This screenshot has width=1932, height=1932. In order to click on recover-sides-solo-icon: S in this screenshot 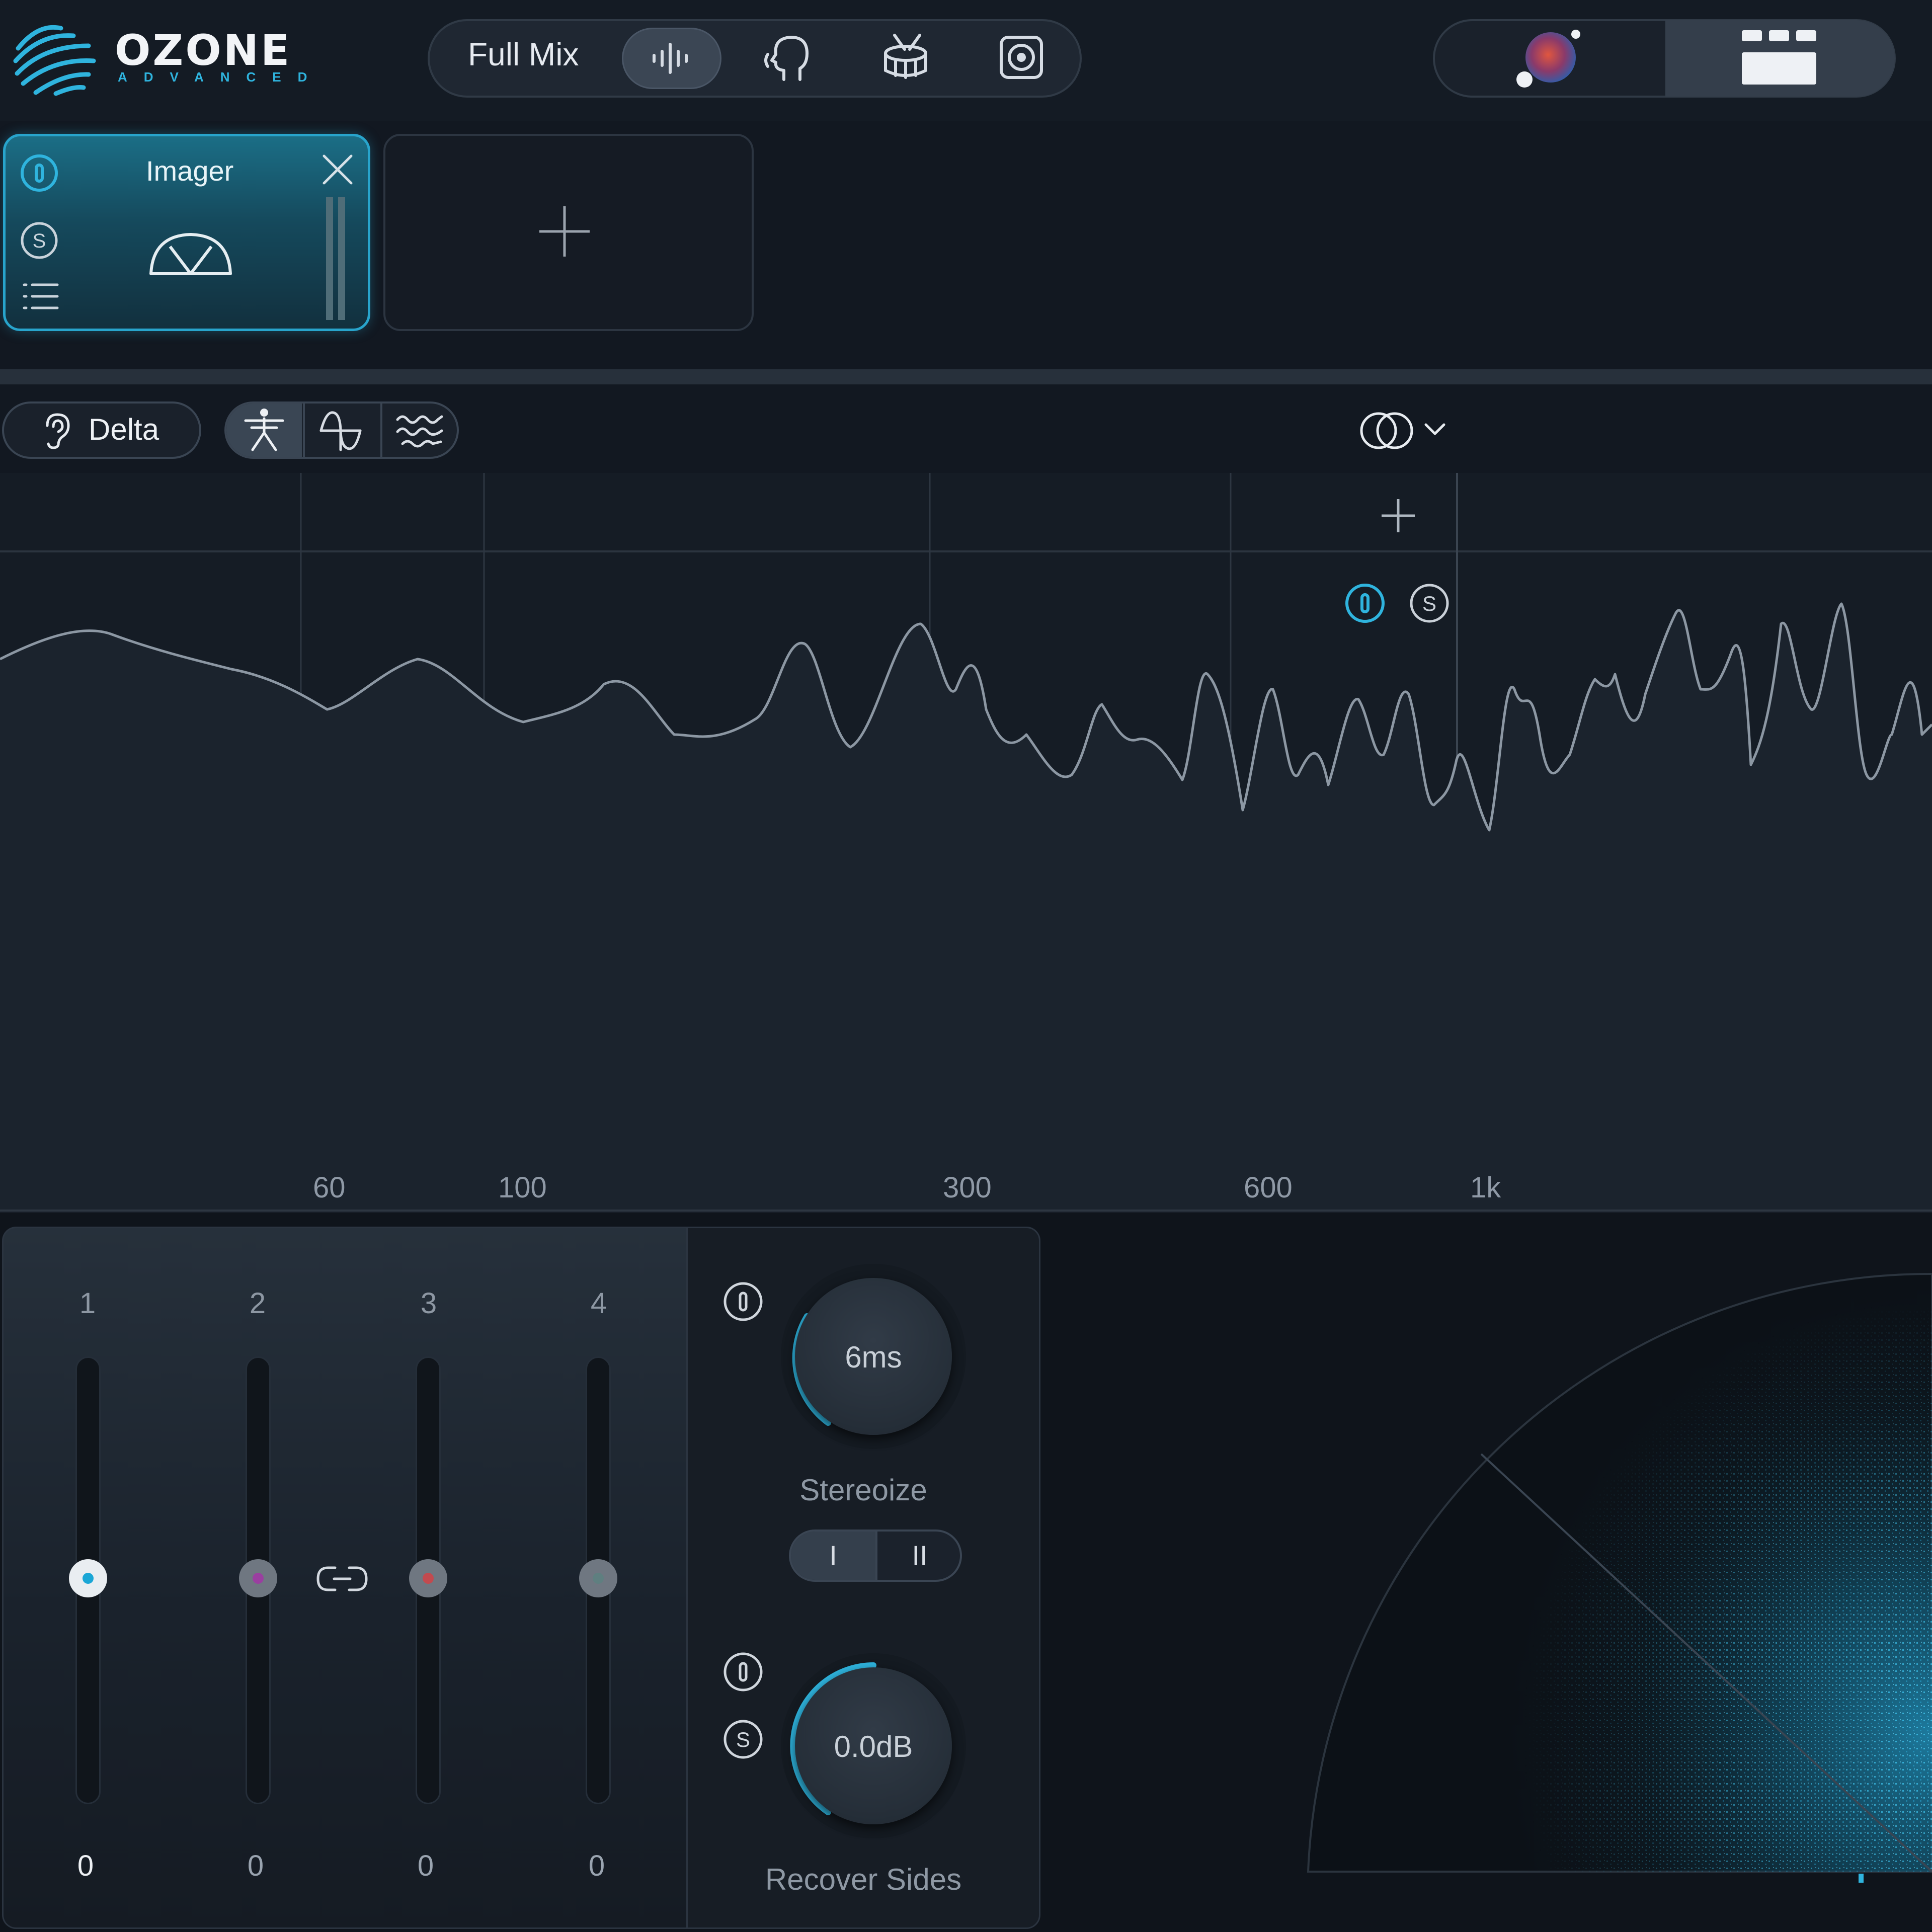, I will do `click(743, 1740)`.